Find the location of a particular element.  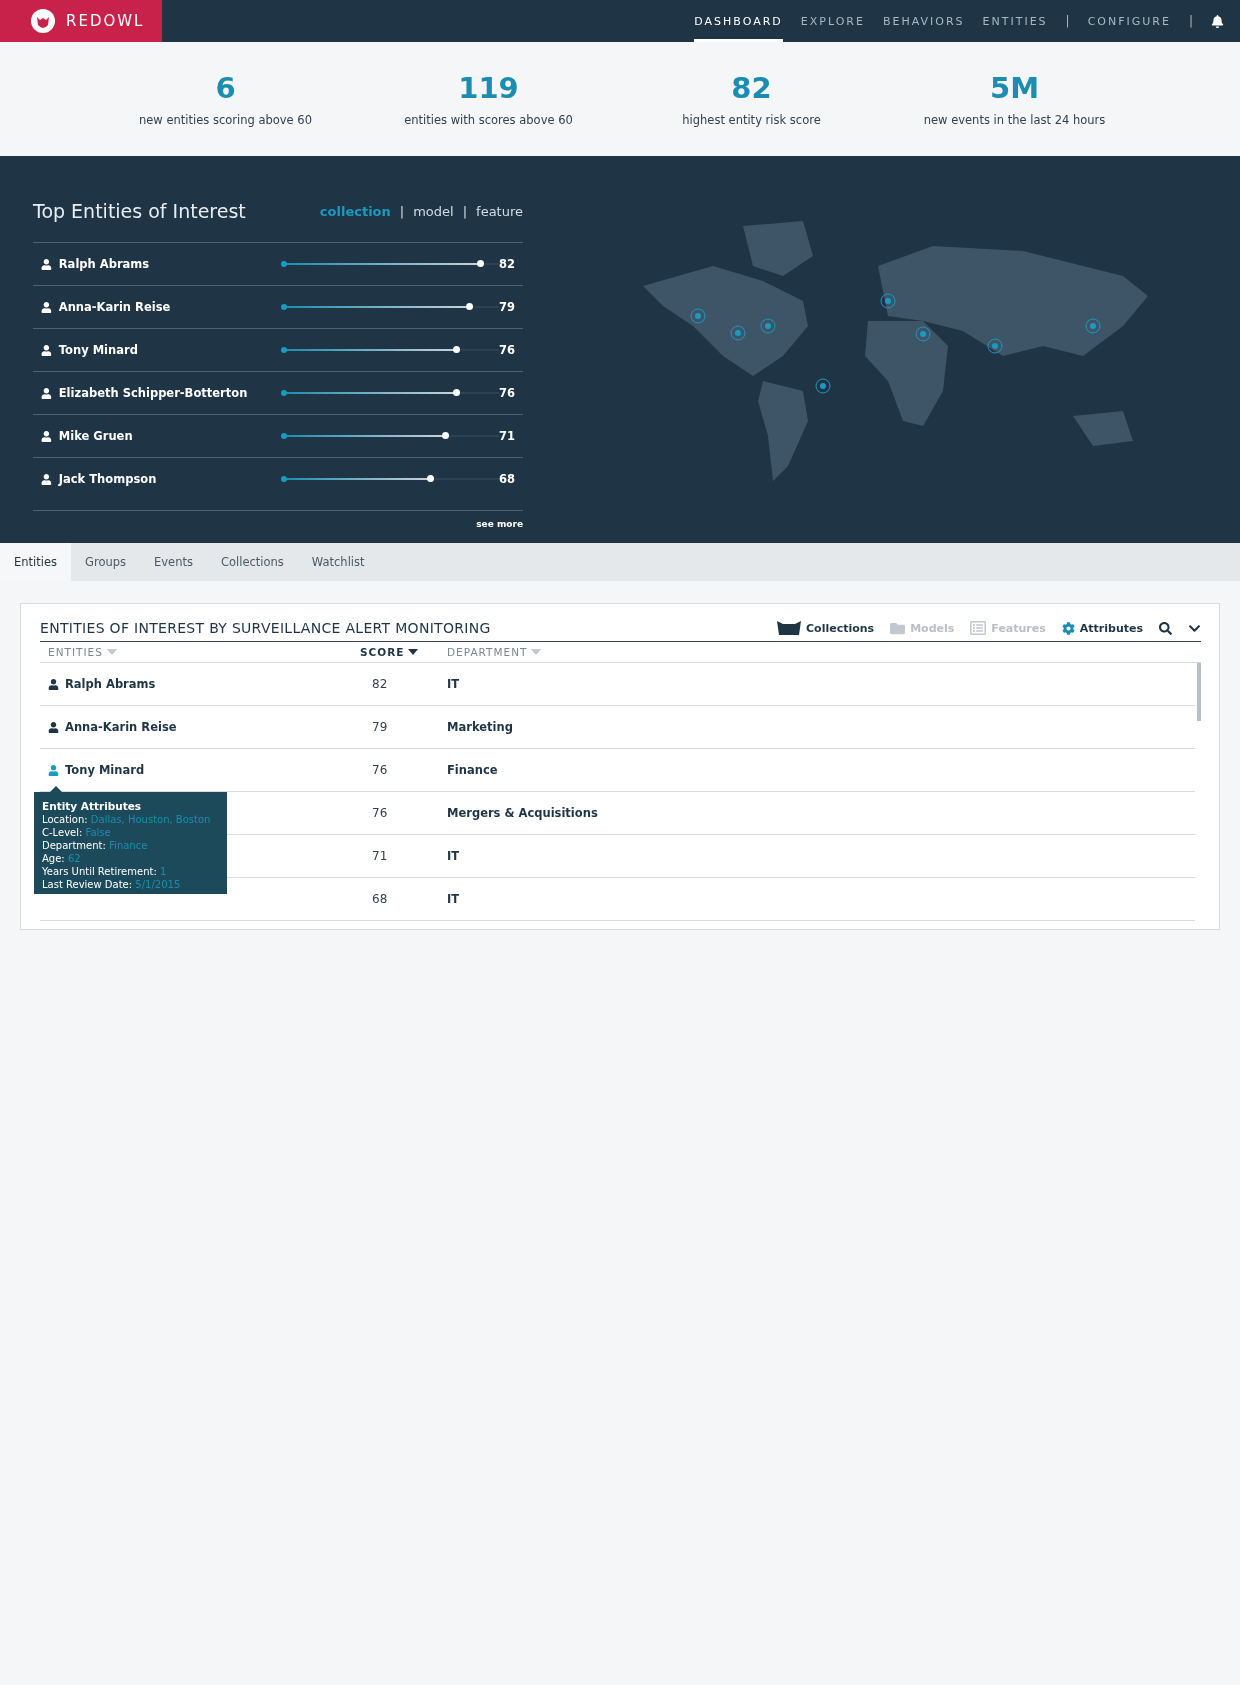

table-row: Ralph Abrams 82 IT is located at coordinates (617, 684).